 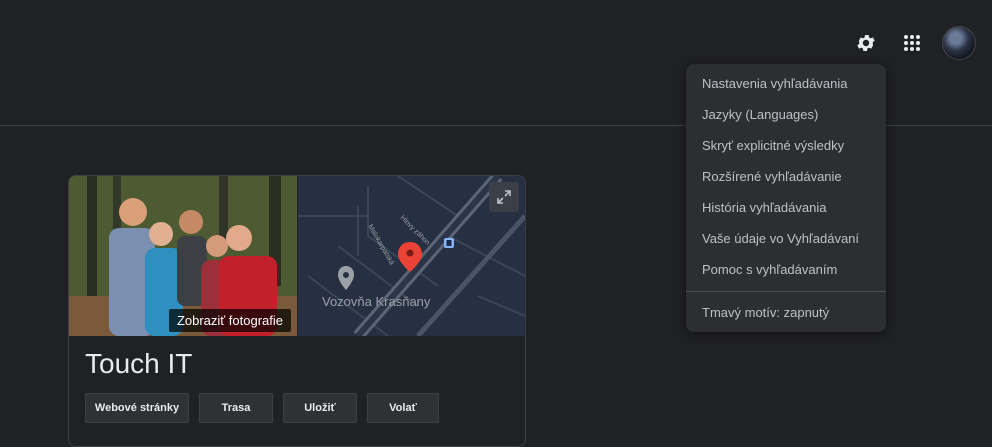 What do you see at coordinates (236, 408) in the screenshot?
I see `directions-button: Trasa` at bounding box center [236, 408].